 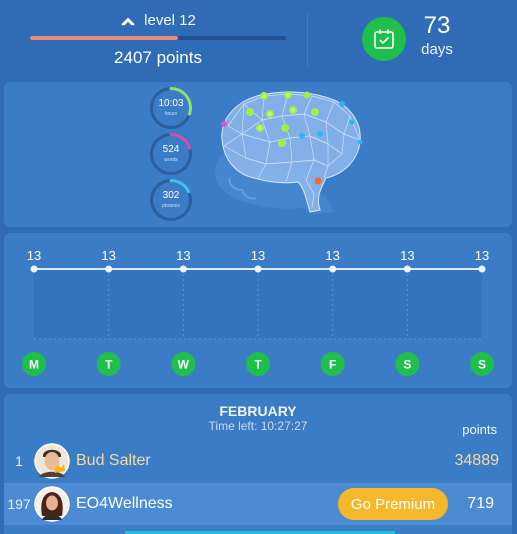 I want to click on stat-hours-label: hours, so click(x=171, y=114).